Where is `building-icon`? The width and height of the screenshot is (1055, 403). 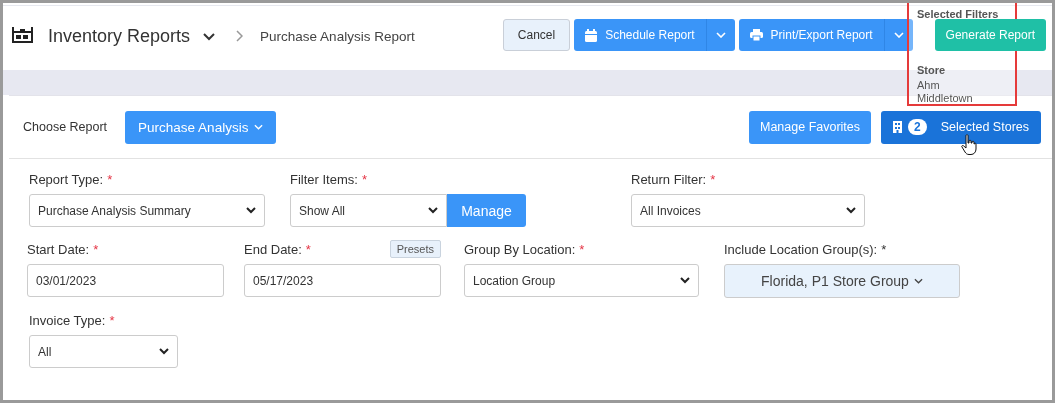
building-icon is located at coordinates (898, 127).